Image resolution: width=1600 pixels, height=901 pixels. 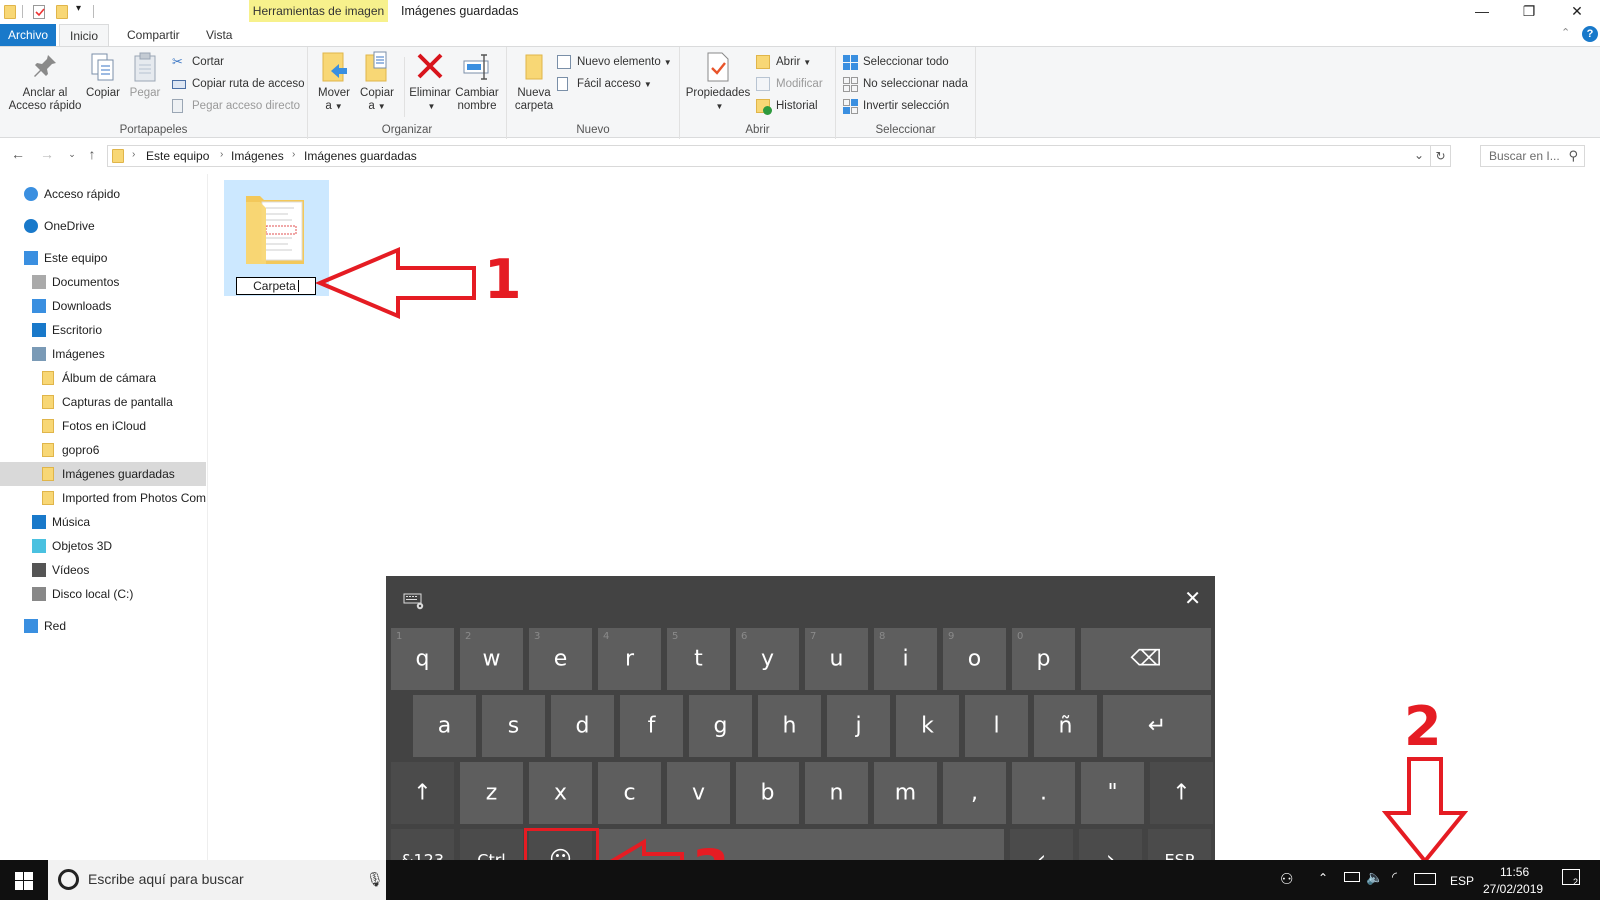 I want to click on keyboard-settings-icon, so click(x=413, y=601).